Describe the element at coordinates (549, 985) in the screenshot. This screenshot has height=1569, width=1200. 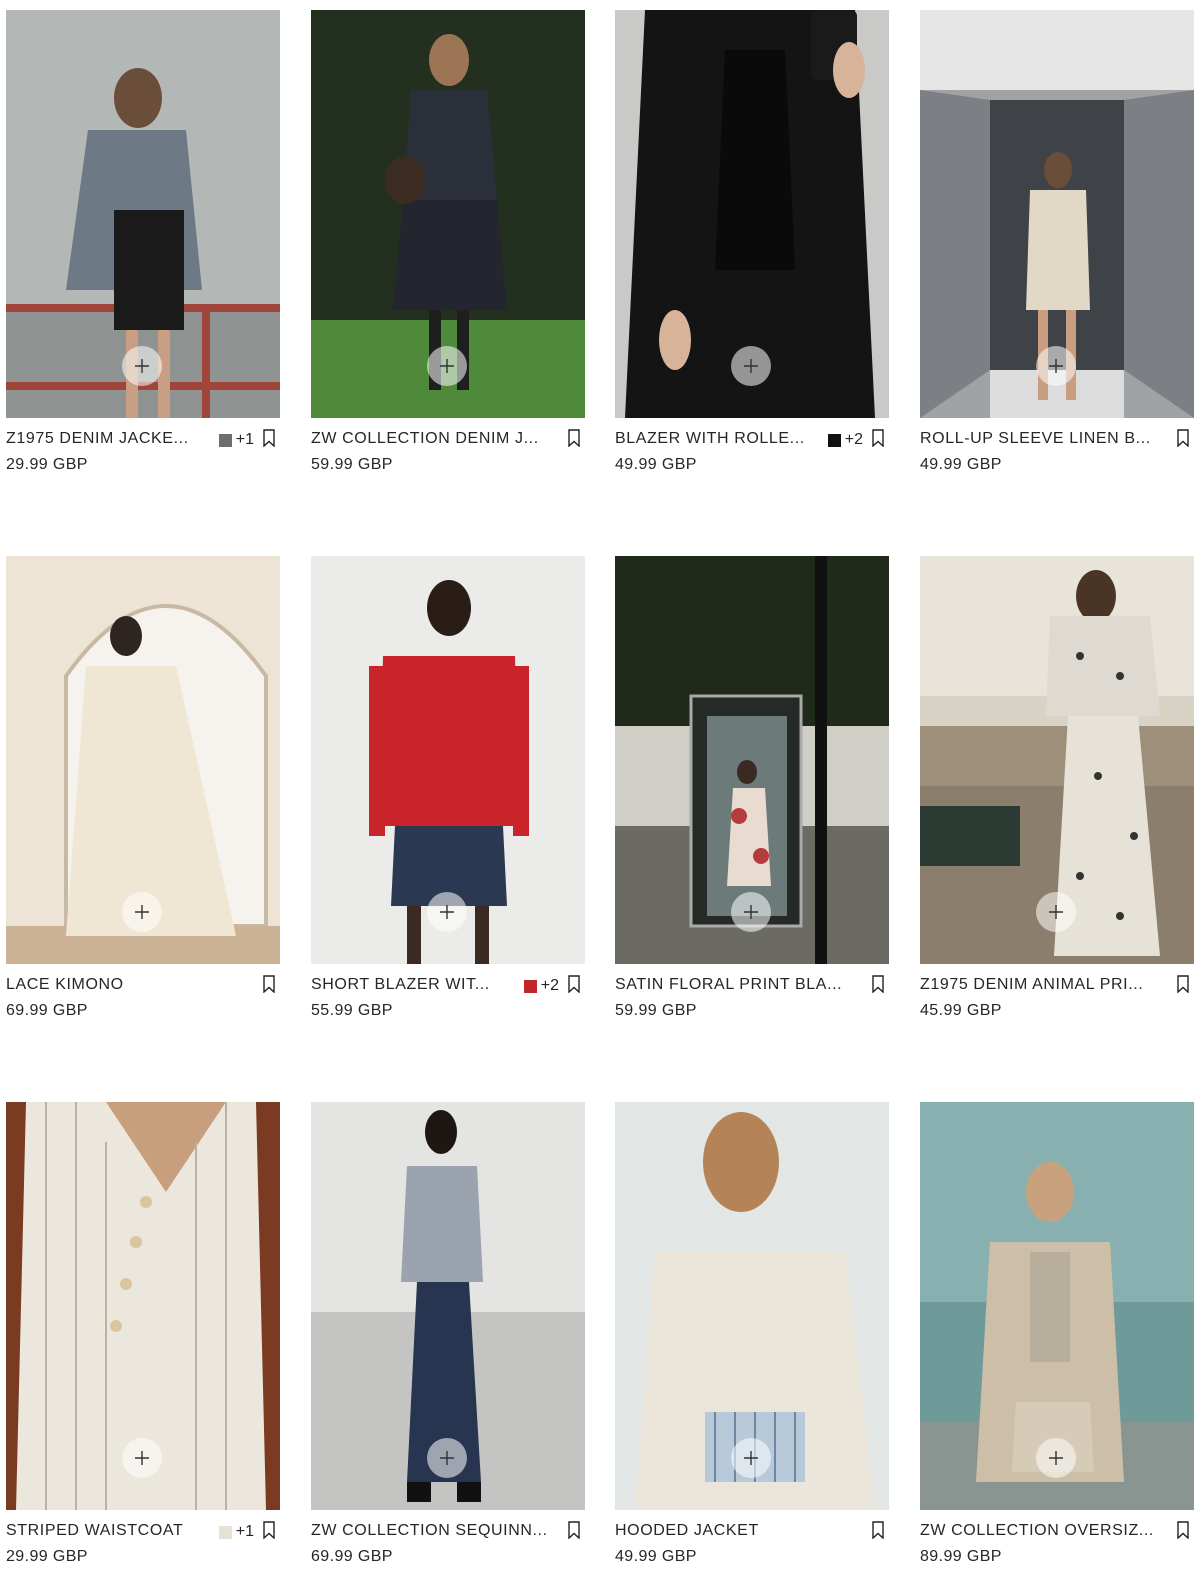
I see `more-colors-count: +2` at that location.